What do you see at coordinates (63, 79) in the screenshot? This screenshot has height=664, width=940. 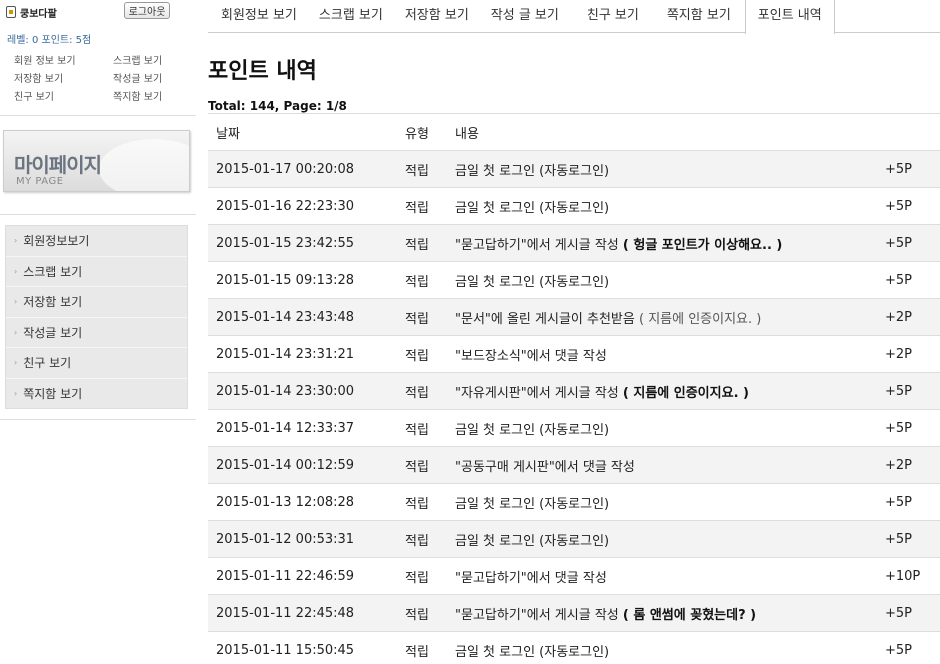 I see `quick-link-storage: 저장함 보기` at bounding box center [63, 79].